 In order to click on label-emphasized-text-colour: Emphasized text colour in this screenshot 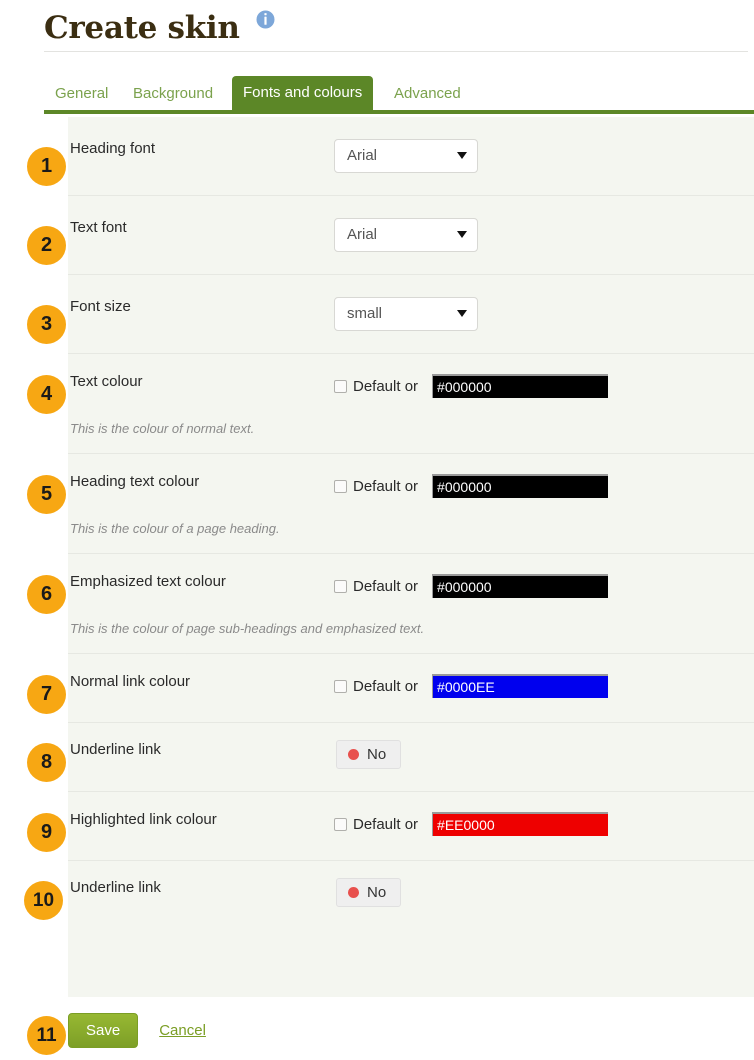, I will do `click(148, 581)`.